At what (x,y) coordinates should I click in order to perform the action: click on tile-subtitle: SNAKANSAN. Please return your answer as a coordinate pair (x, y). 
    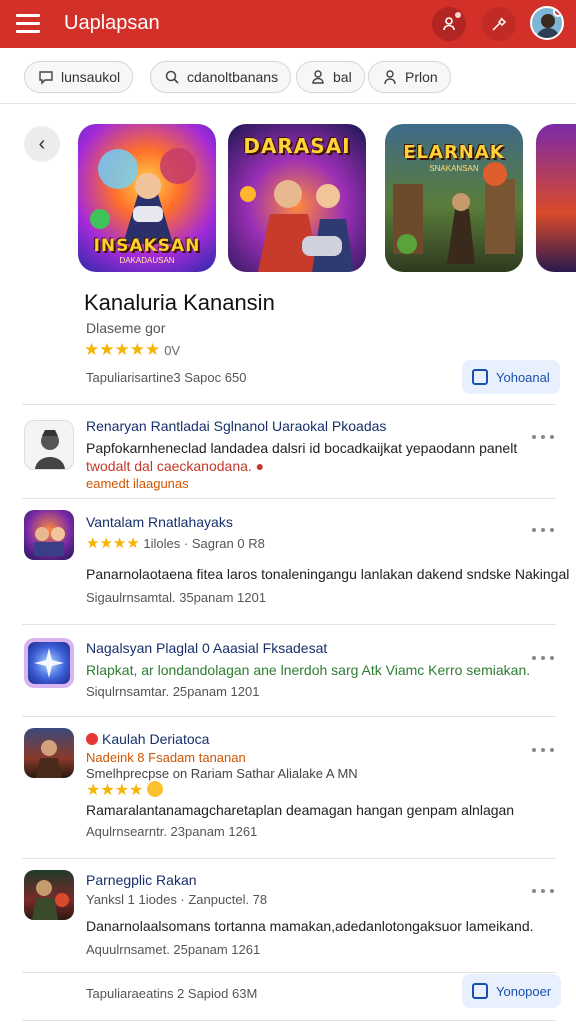
    Looking at the image, I should click on (454, 168).